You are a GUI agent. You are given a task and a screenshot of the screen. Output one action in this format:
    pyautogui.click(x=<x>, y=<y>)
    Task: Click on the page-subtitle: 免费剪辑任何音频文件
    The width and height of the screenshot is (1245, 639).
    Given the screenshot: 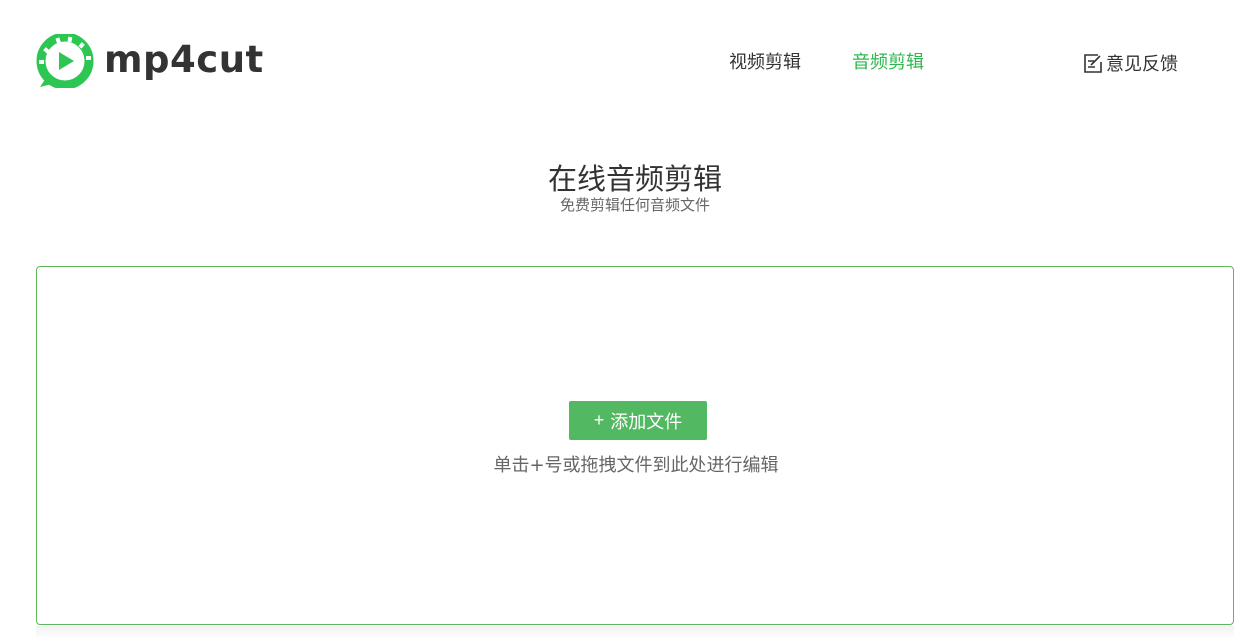 What is the action you would take?
    pyautogui.click(x=634, y=205)
    